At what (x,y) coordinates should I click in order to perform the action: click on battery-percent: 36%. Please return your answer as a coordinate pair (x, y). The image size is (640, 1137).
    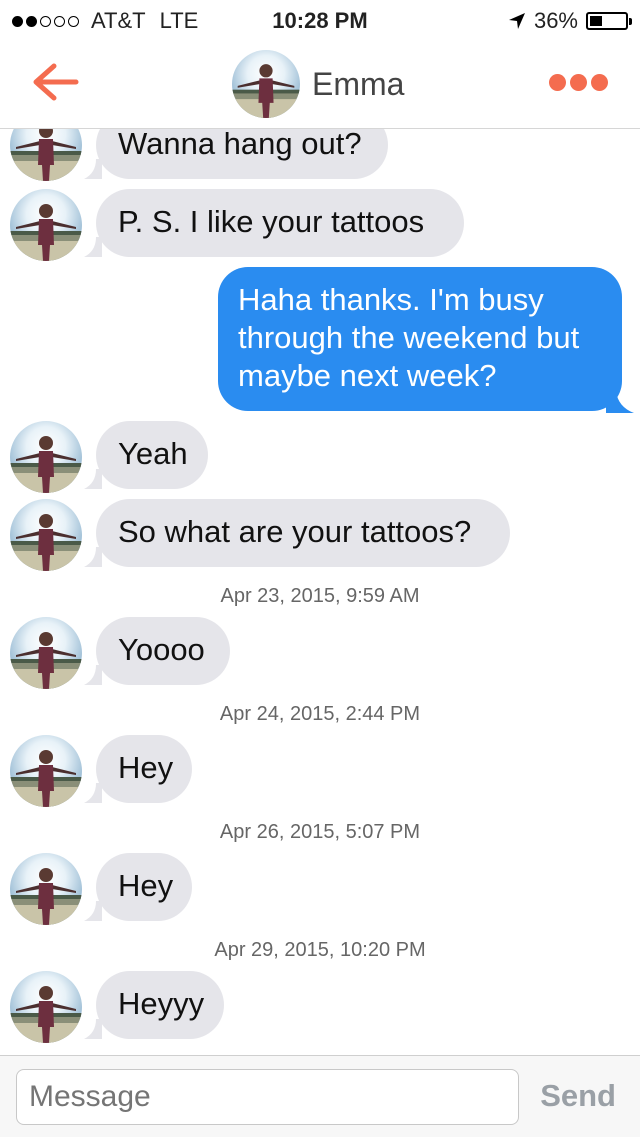
    Looking at the image, I should click on (555, 20).